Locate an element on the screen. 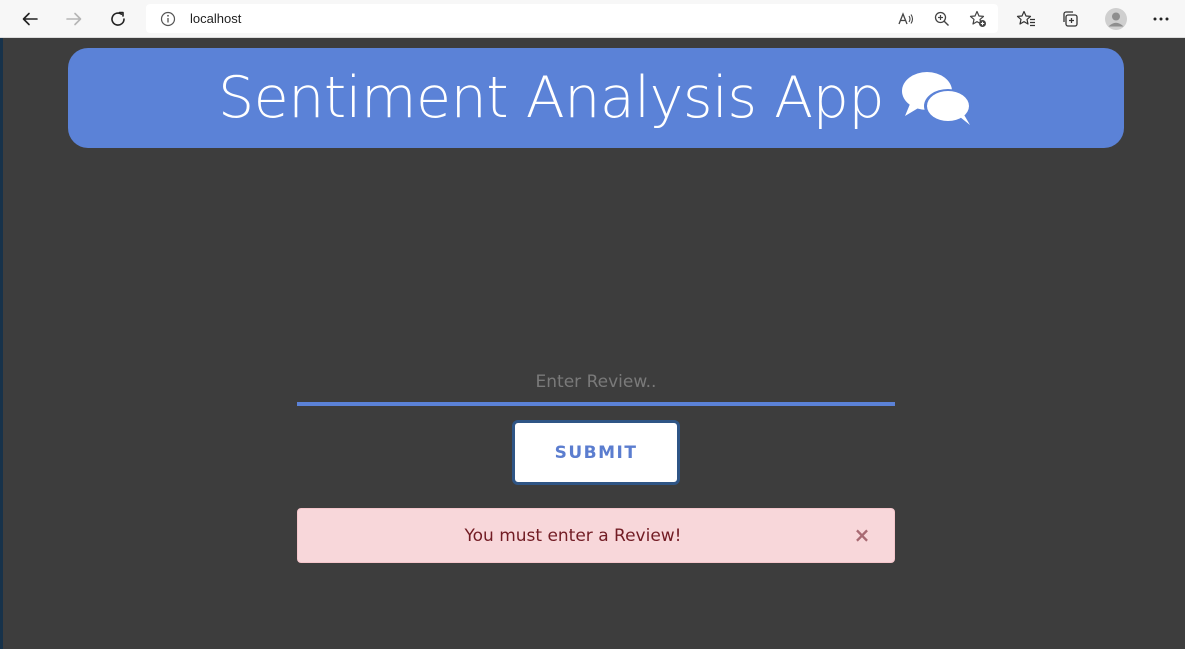 Image resolution: width=1185 pixels, height=649 pixels. zoom-icon is located at coordinates (942, 19).